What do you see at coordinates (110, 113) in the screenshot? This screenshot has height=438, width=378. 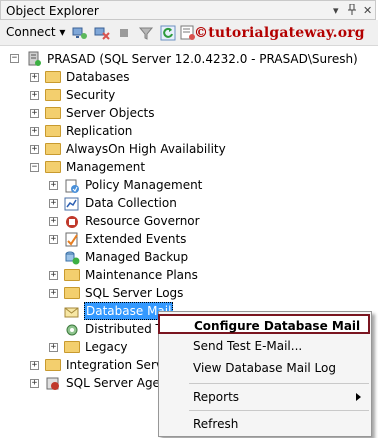 I see `server-objects-label: Server Objects` at bounding box center [110, 113].